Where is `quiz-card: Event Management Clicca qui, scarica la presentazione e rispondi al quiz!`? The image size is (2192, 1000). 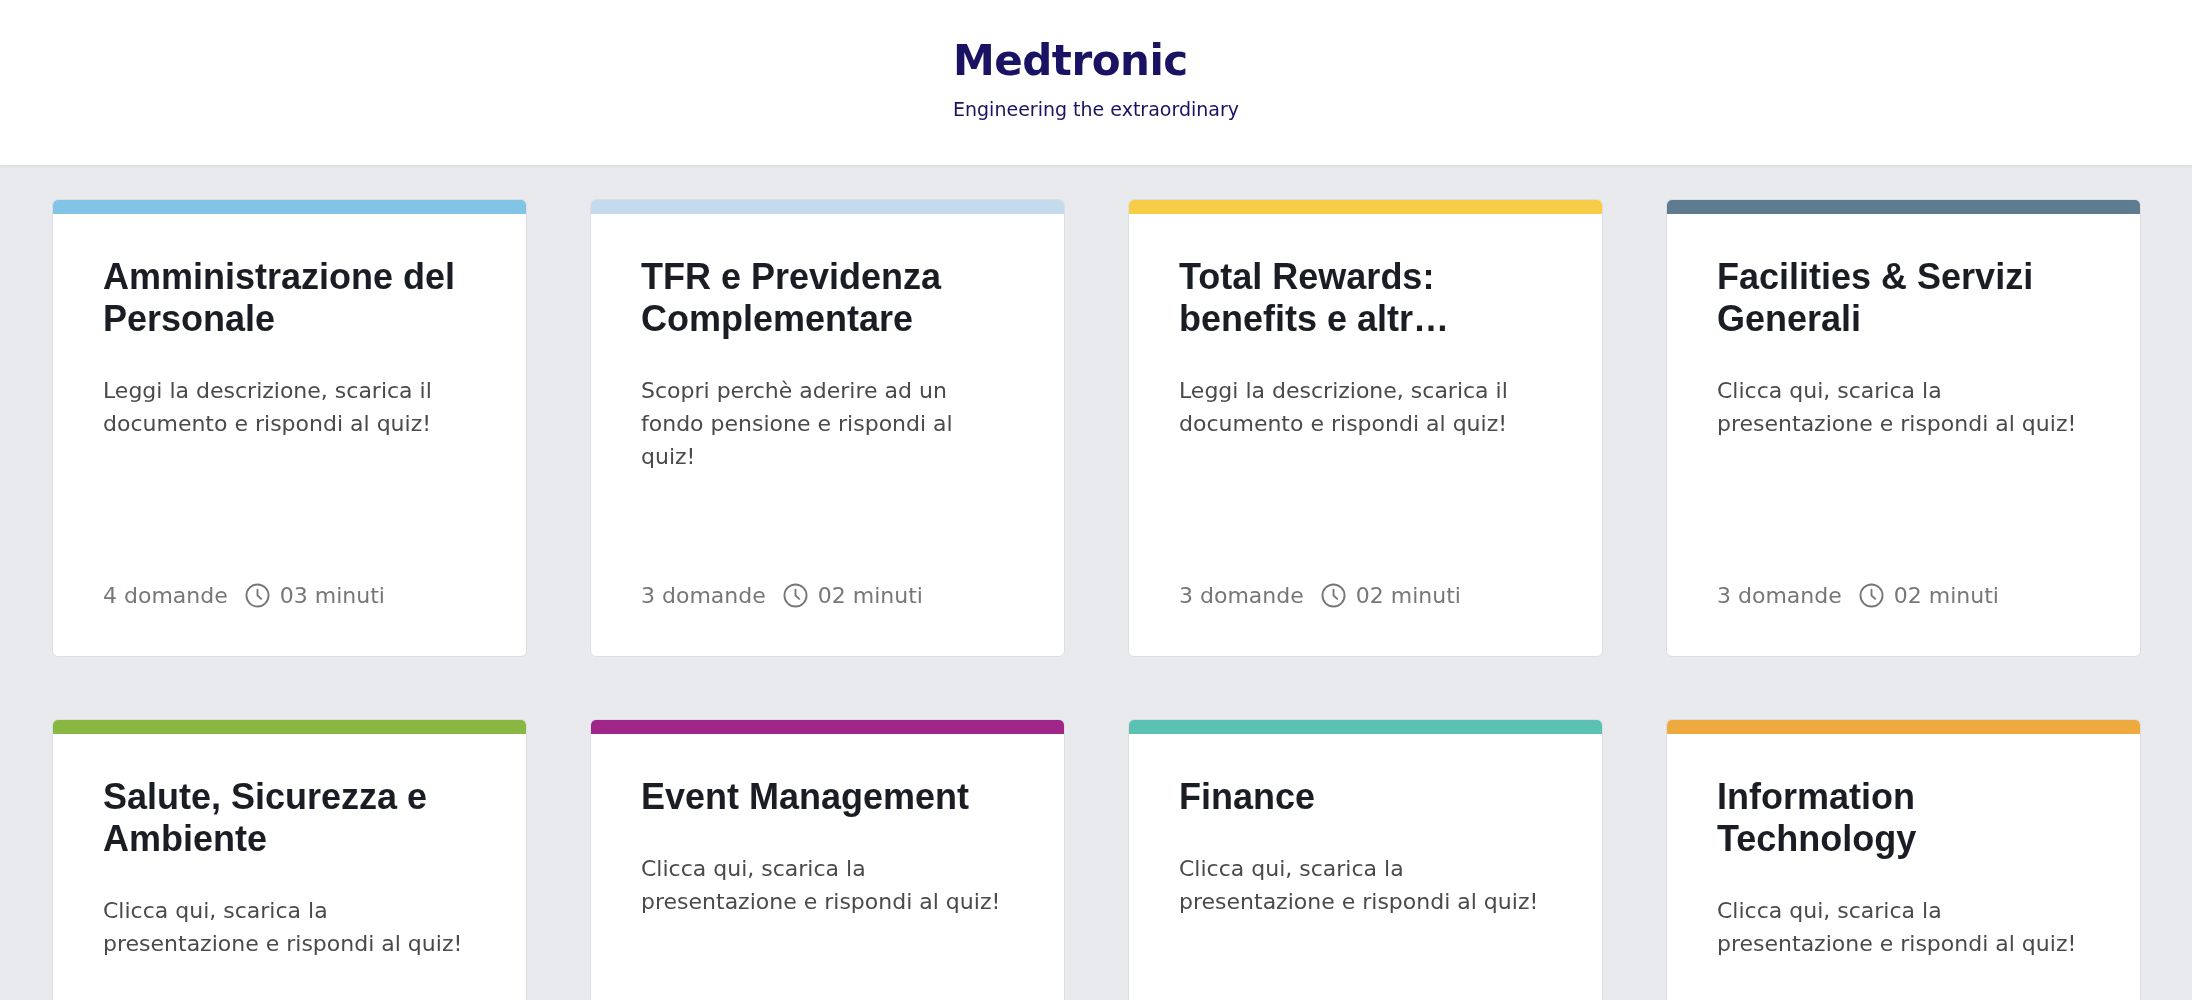
quiz-card: Event Management Clicca qui, scarica la presentazione e rispondi al quiz! is located at coordinates (827, 859).